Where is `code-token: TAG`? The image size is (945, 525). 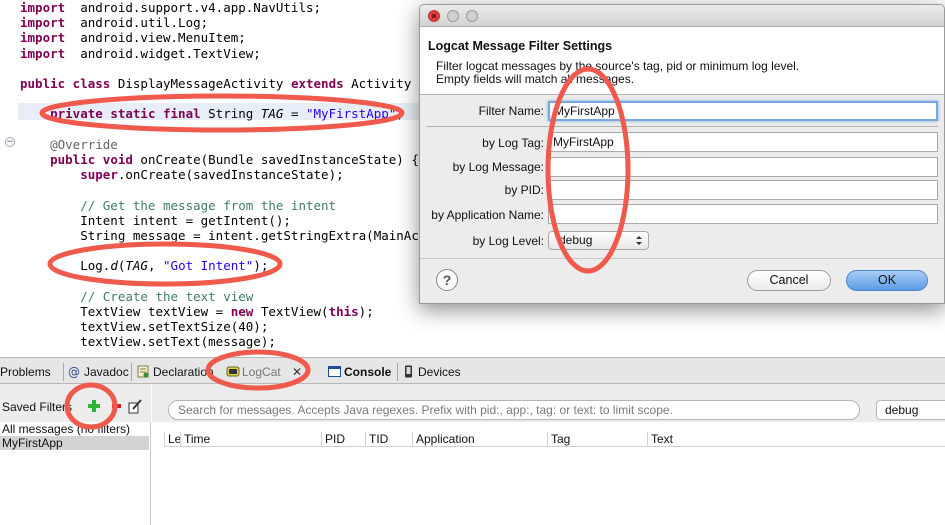 code-token: TAG is located at coordinates (136, 266).